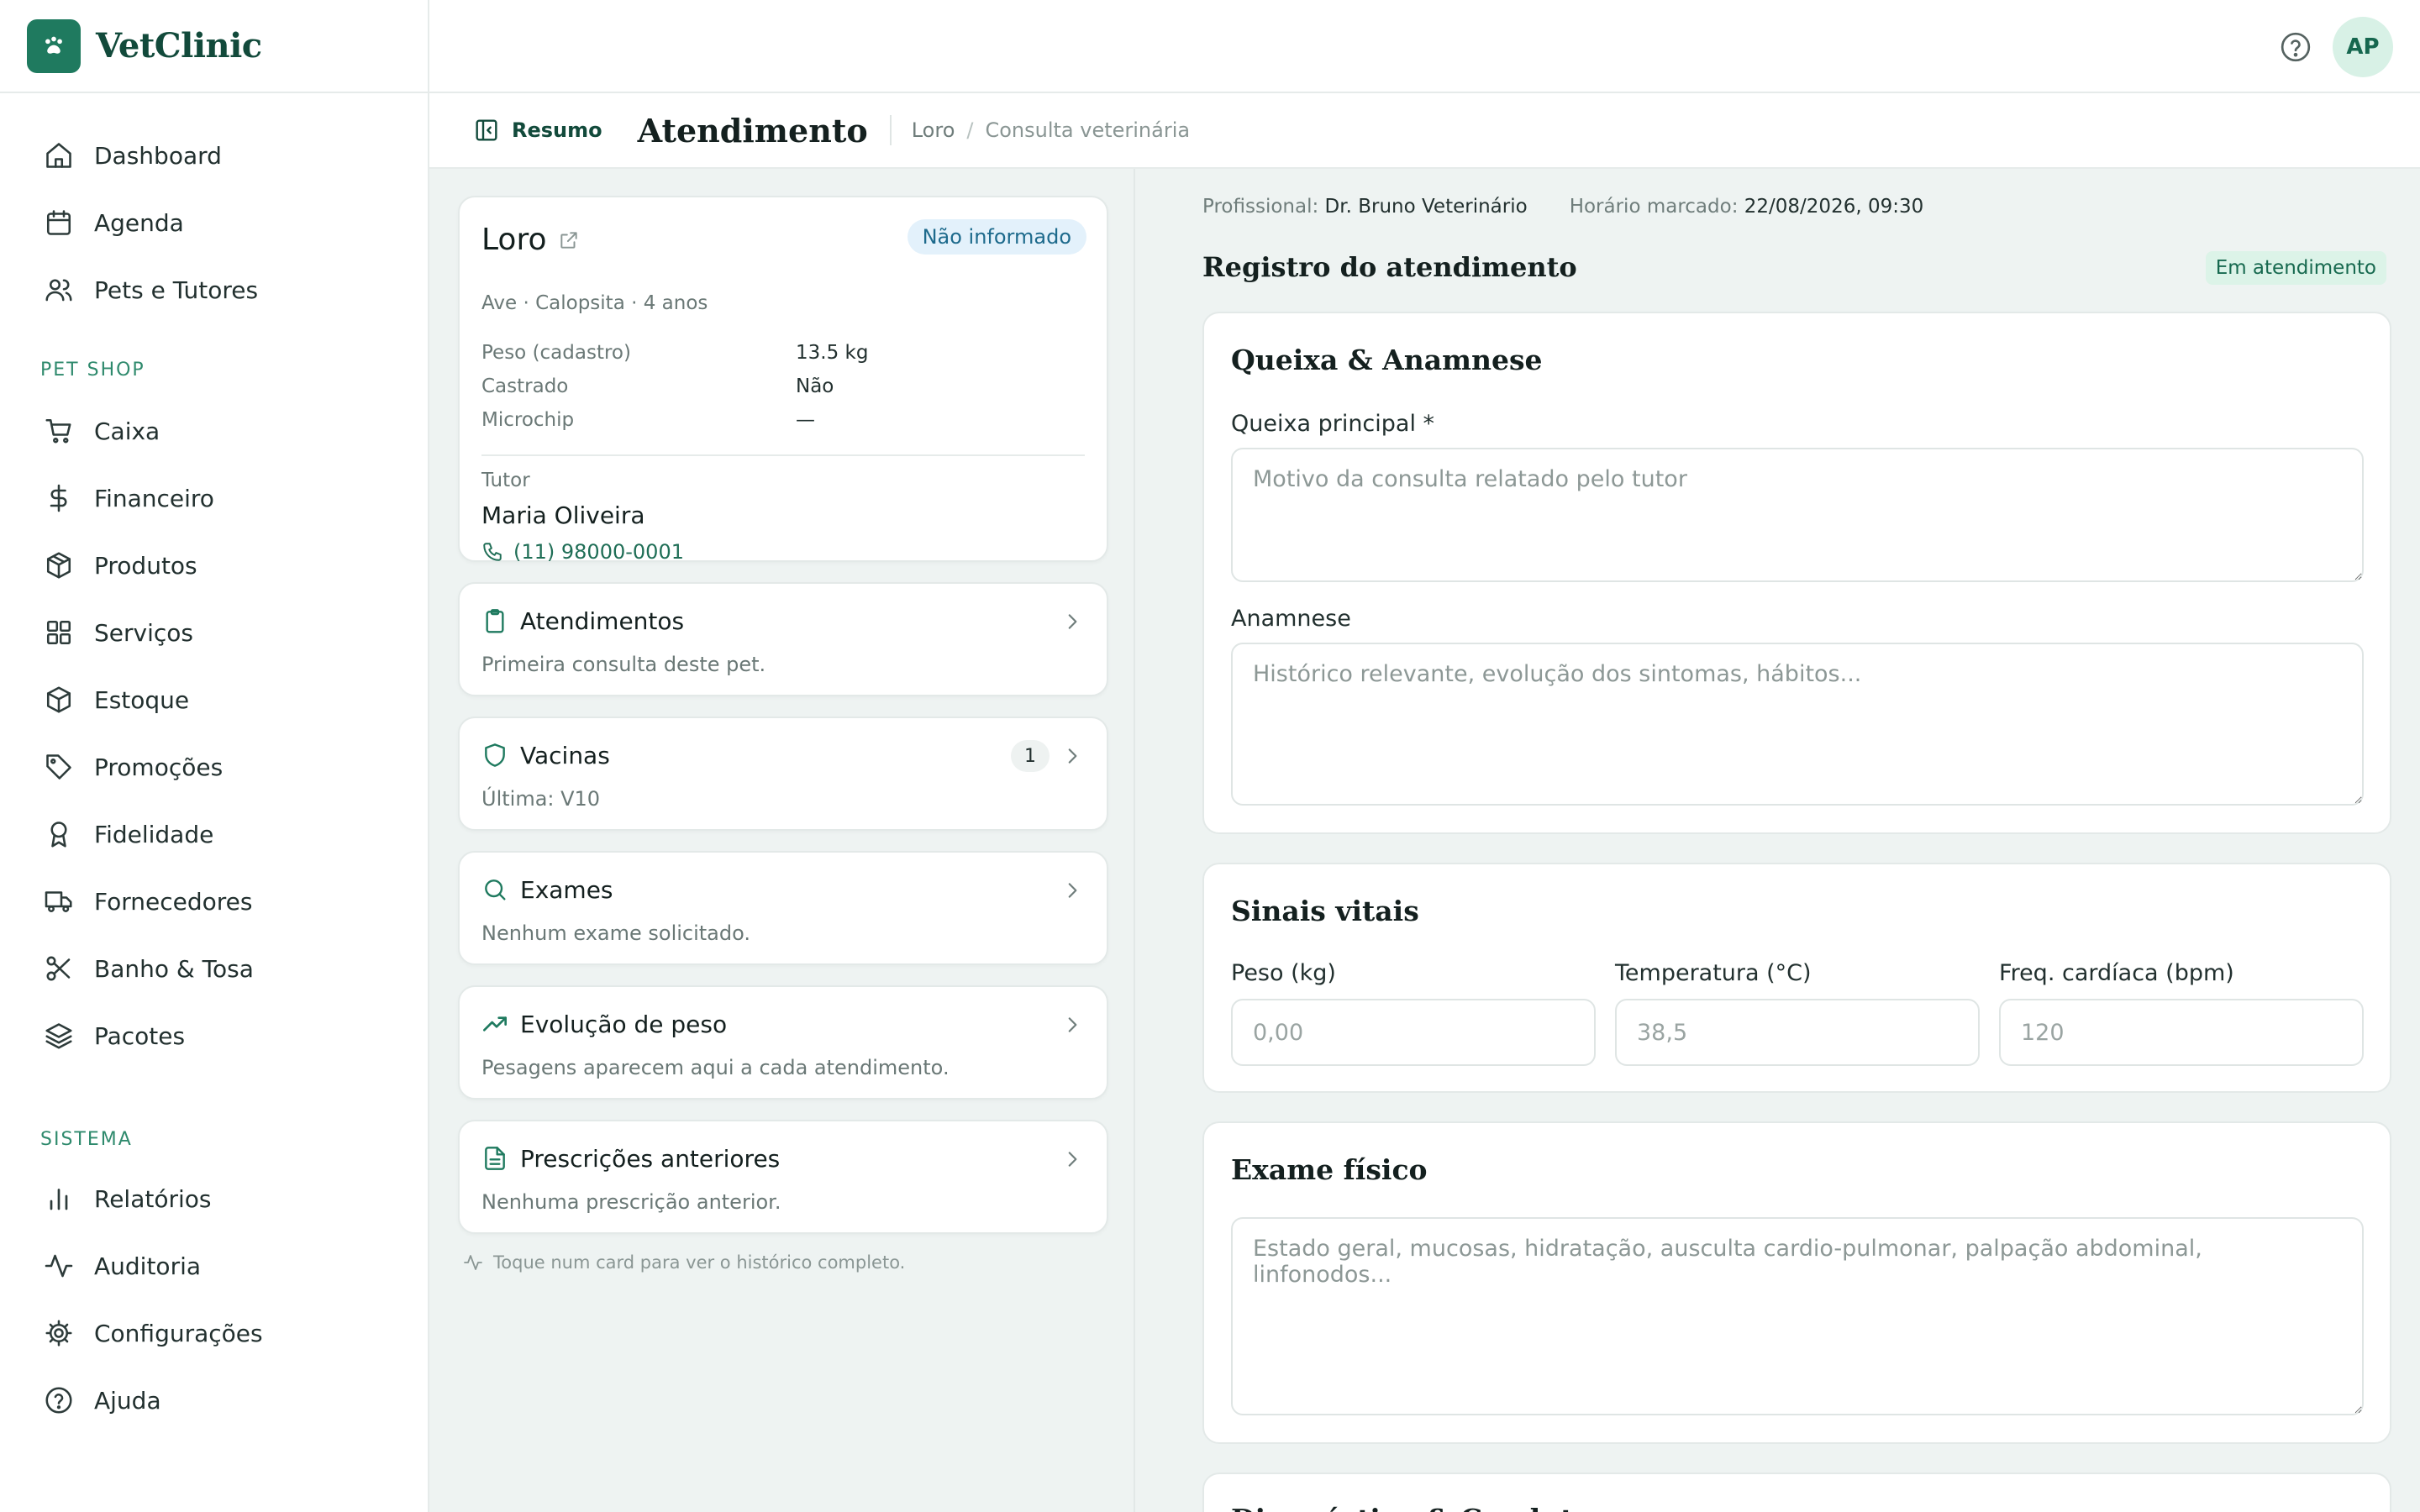  What do you see at coordinates (214, 632) in the screenshot?
I see `sidebar-item-servicos: Serviços` at bounding box center [214, 632].